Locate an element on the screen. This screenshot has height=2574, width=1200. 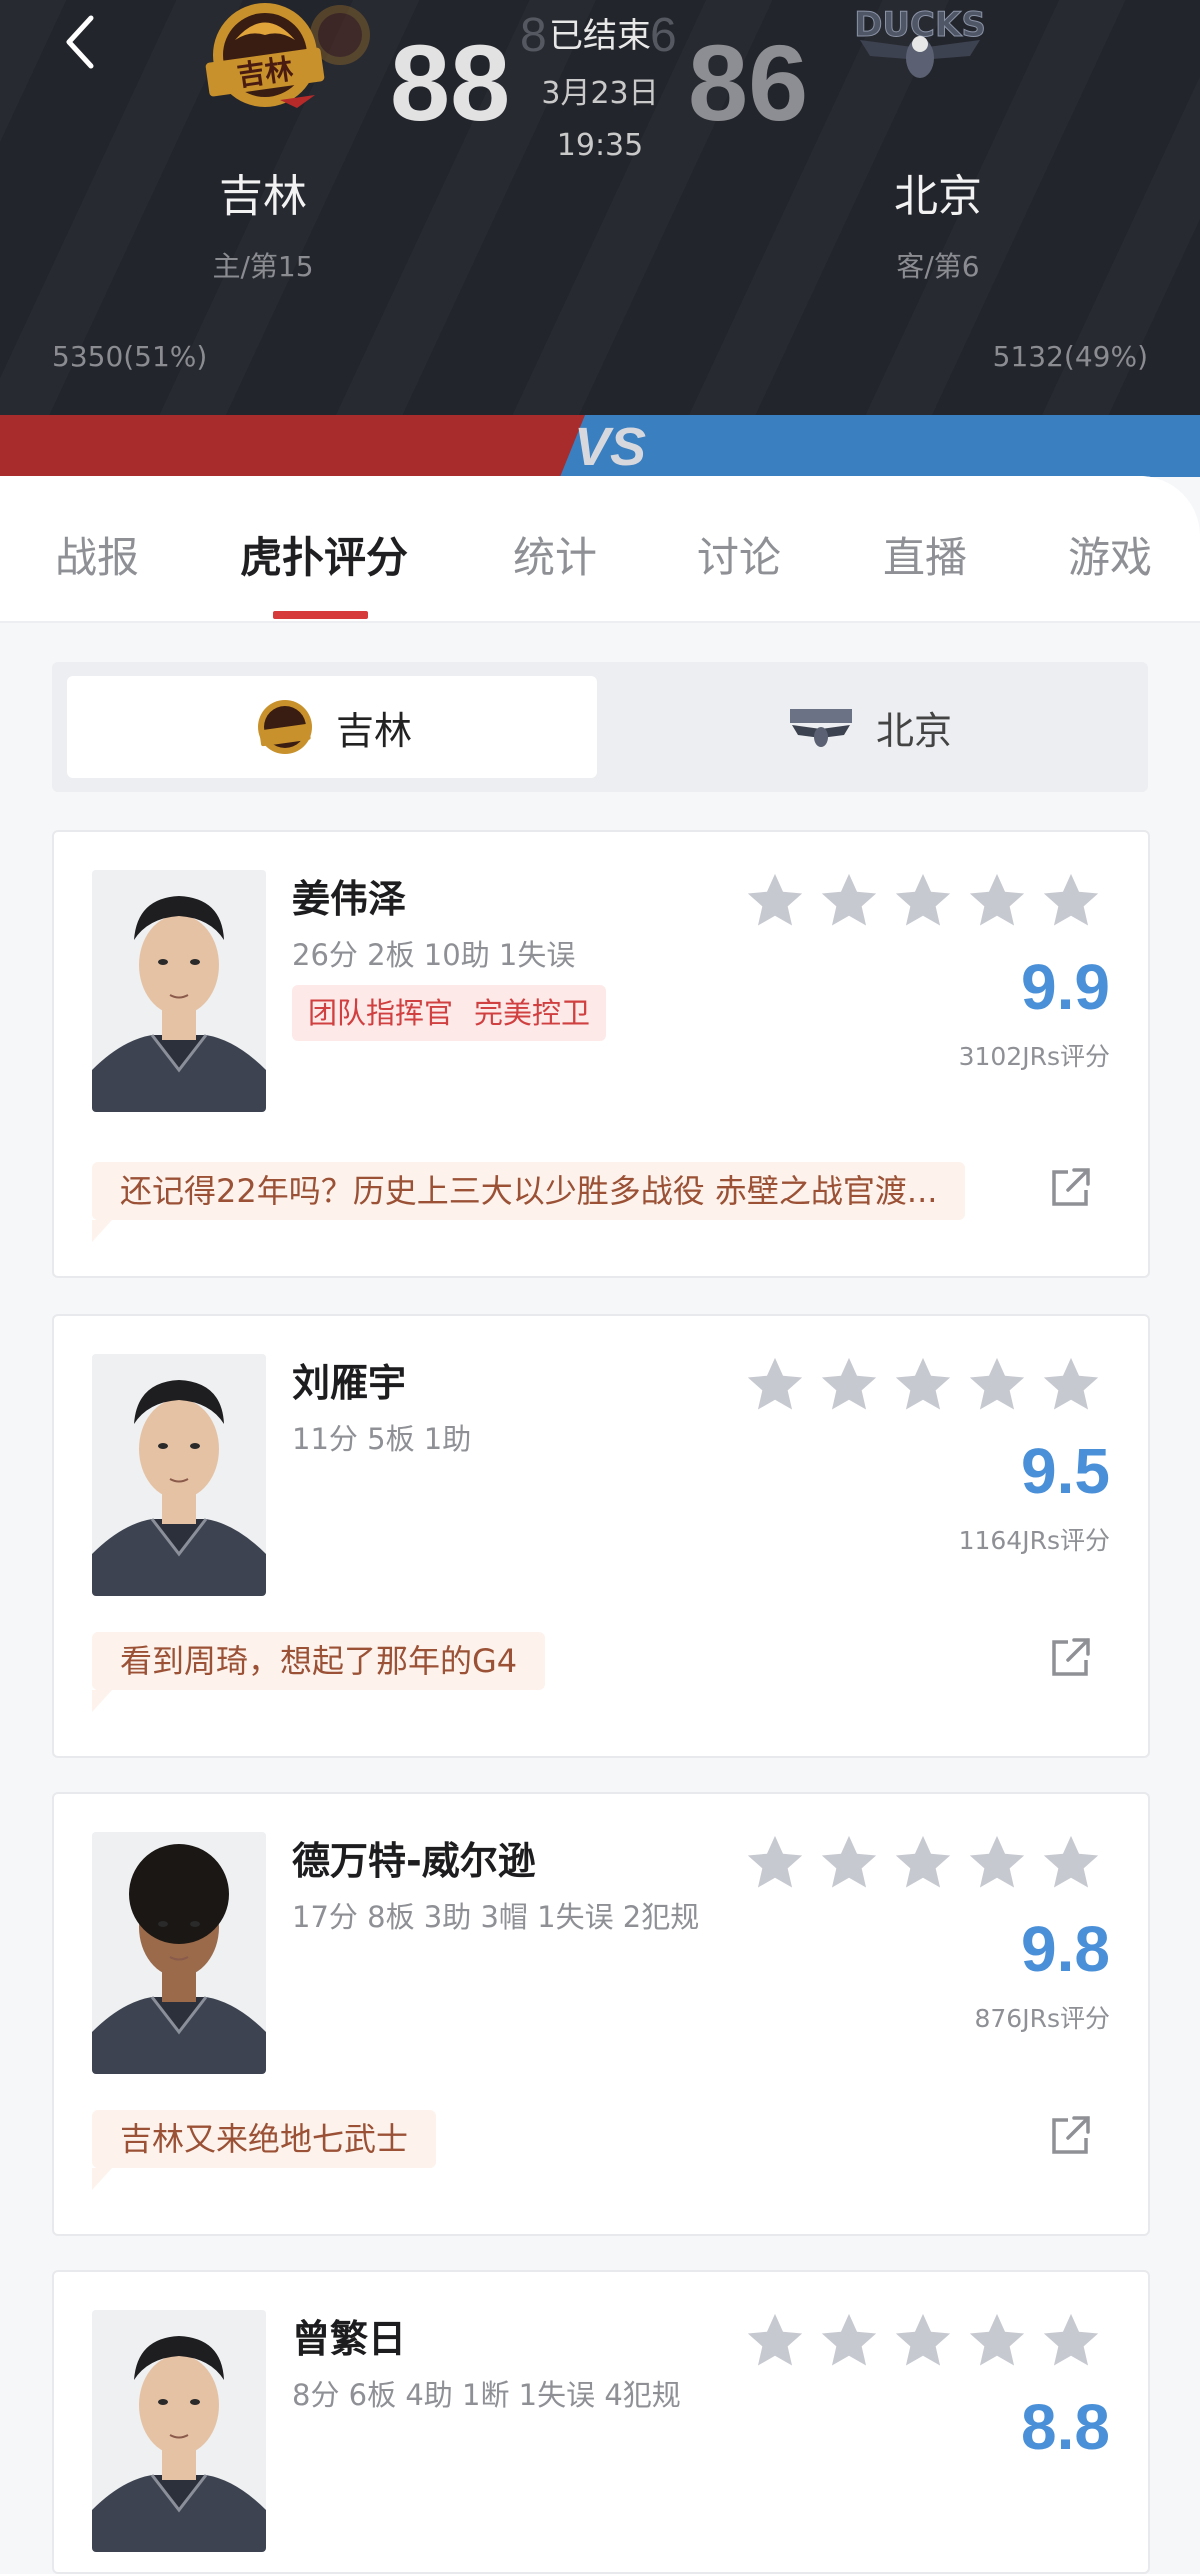
player-stats: 11分 5板 1助 is located at coordinates (382, 1439).